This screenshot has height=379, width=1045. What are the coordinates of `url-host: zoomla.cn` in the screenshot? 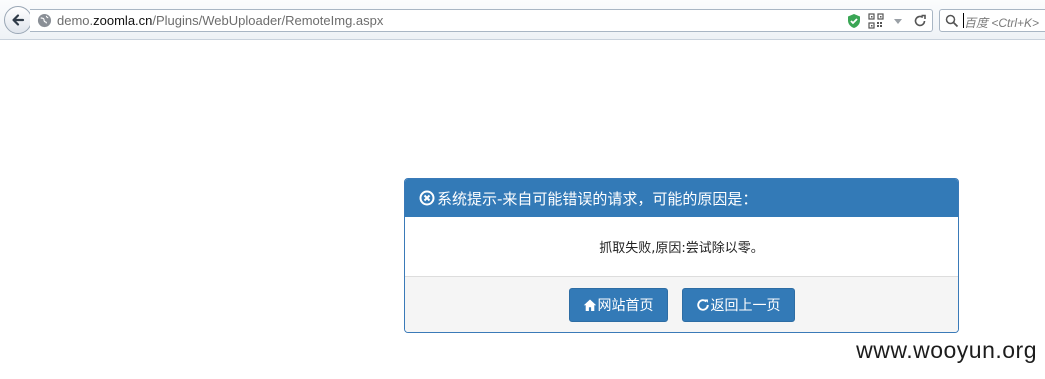 It's located at (123, 20).